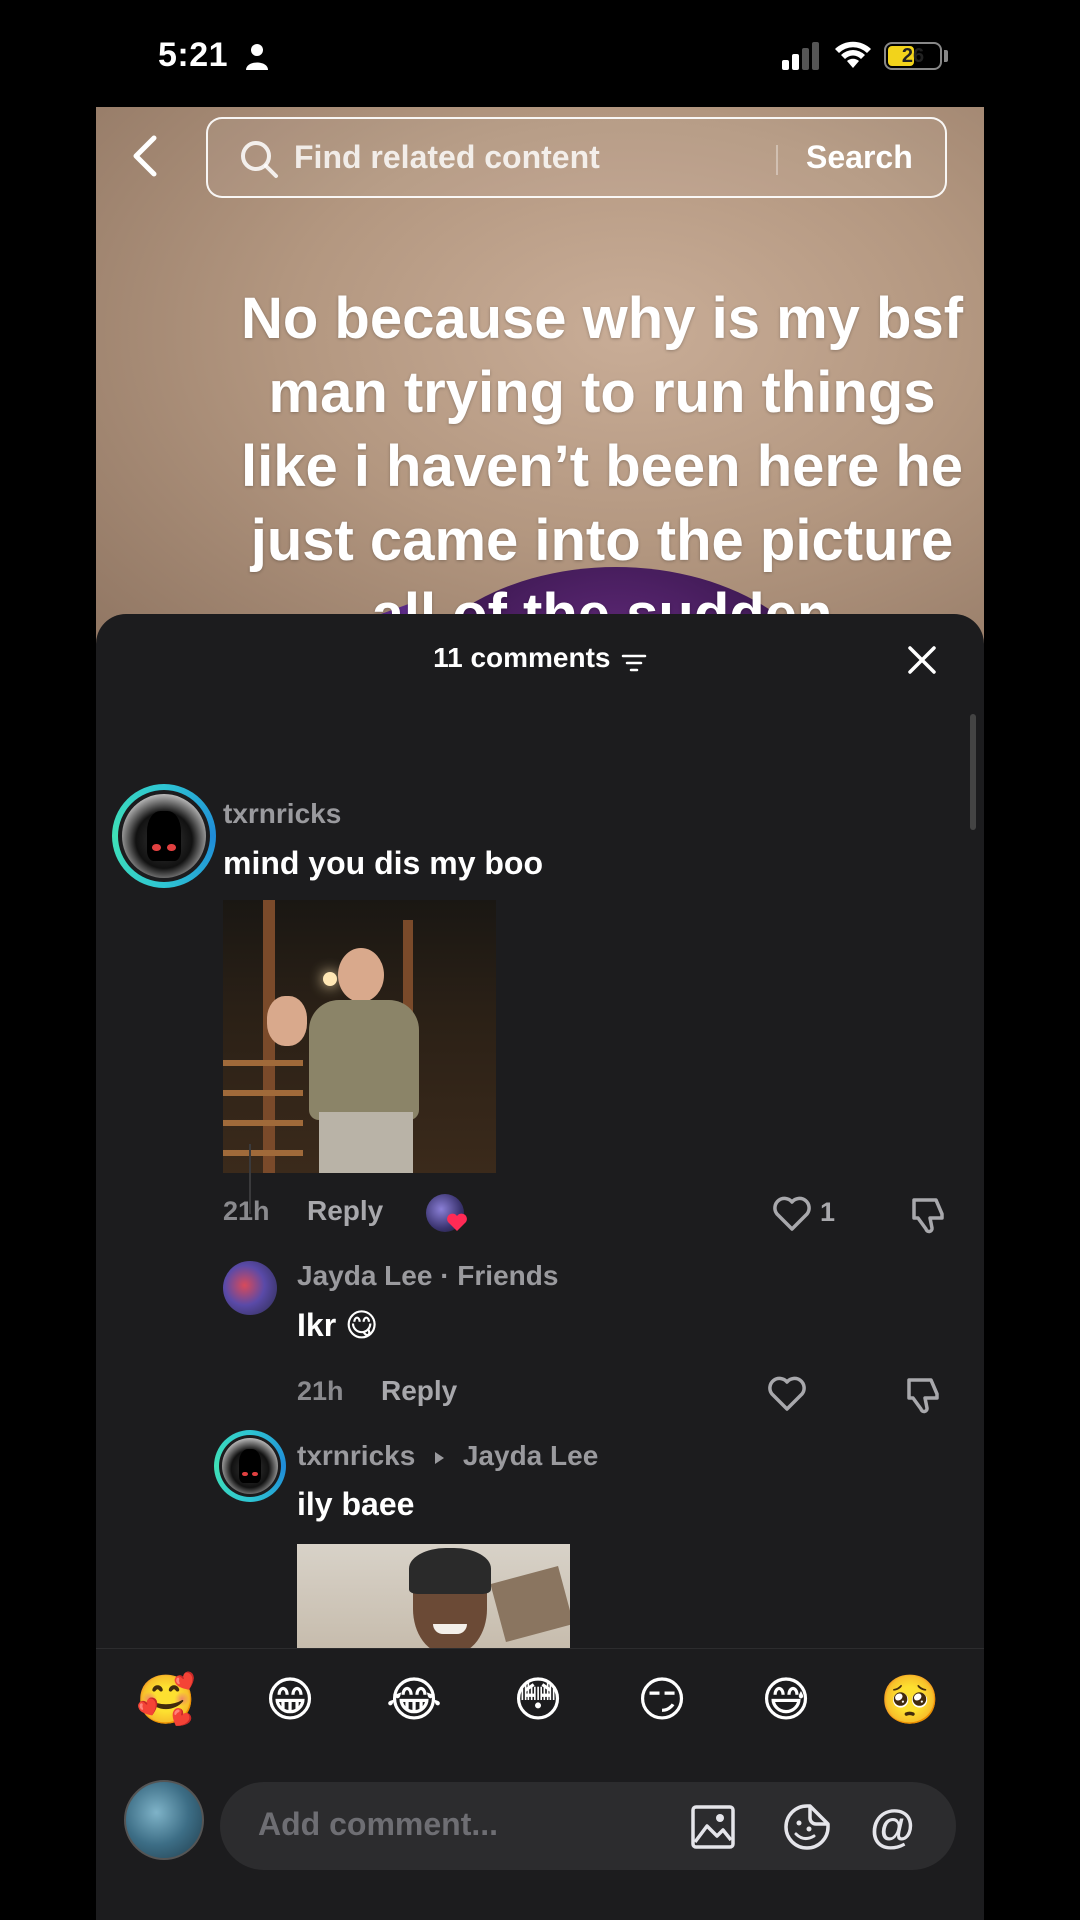  I want to click on search-bar: Find related content Search, so click(576, 157).